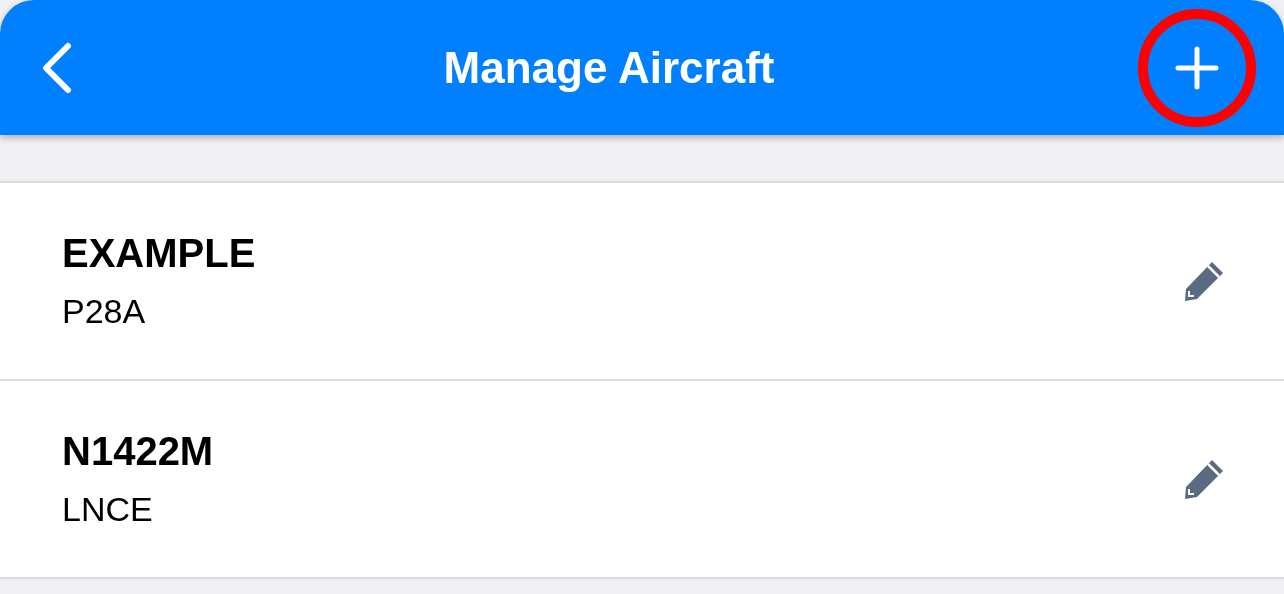 The width and height of the screenshot is (1284, 594). What do you see at coordinates (138, 451) in the screenshot?
I see `aircraft-name: N1422M` at bounding box center [138, 451].